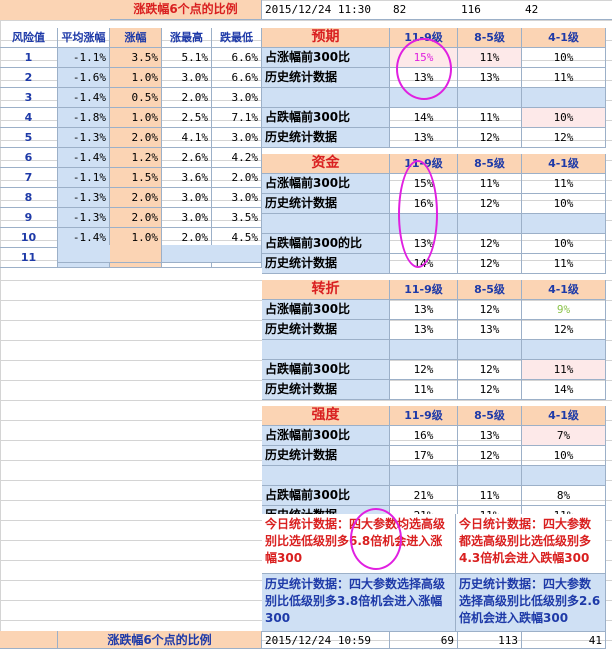  I want to click on level-header: 8-5级, so click(490, 416).